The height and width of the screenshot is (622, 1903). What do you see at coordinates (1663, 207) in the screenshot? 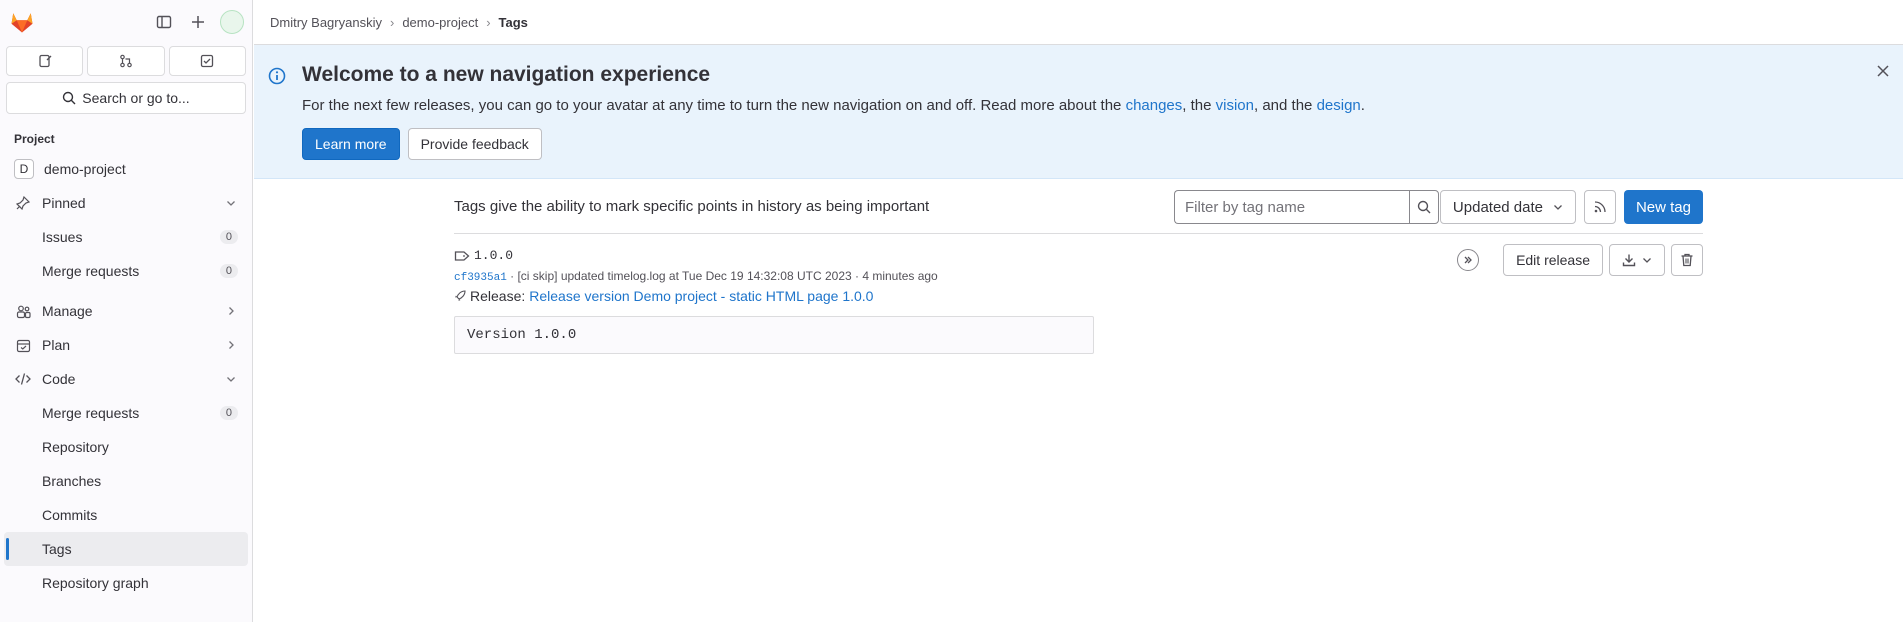
I see `new-tag-button: New tag` at bounding box center [1663, 207].